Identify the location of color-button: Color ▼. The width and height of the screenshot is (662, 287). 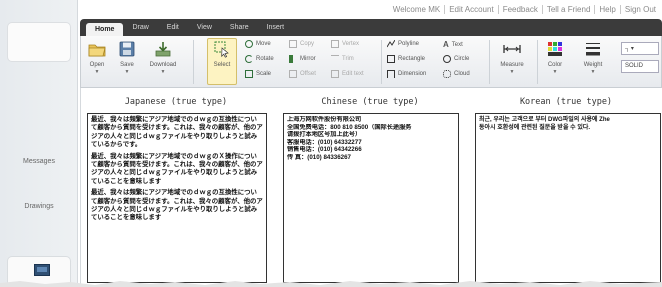
(555, 57).